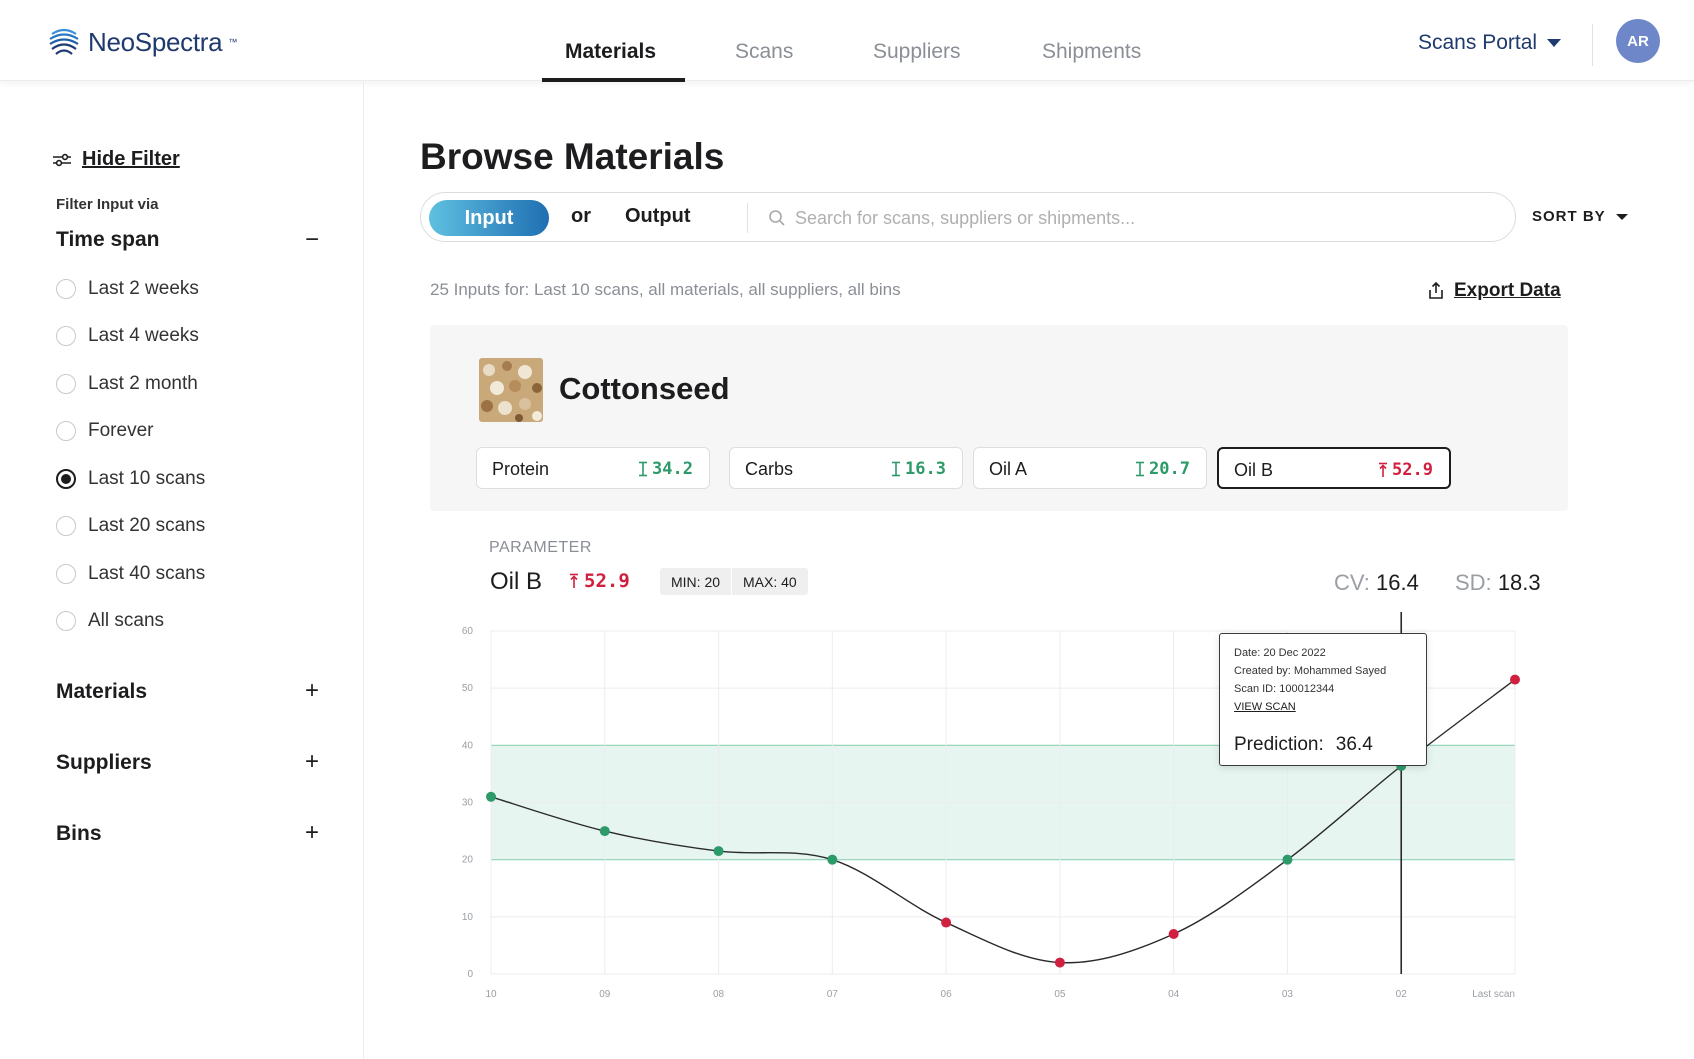 This screenshot has height=1059, width=1694. I want to click on chip-value: 34.2, so click(665, 469).